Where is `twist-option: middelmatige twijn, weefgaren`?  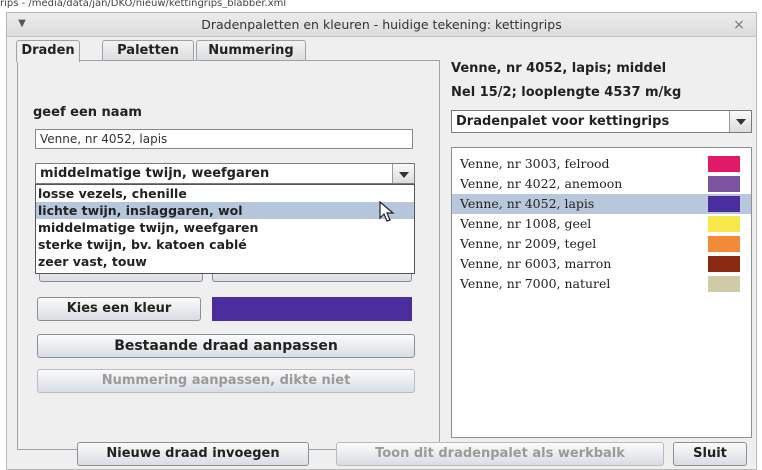
twist-option: middelmatige twijn, weefgaren is located at coordinates (225, 227).